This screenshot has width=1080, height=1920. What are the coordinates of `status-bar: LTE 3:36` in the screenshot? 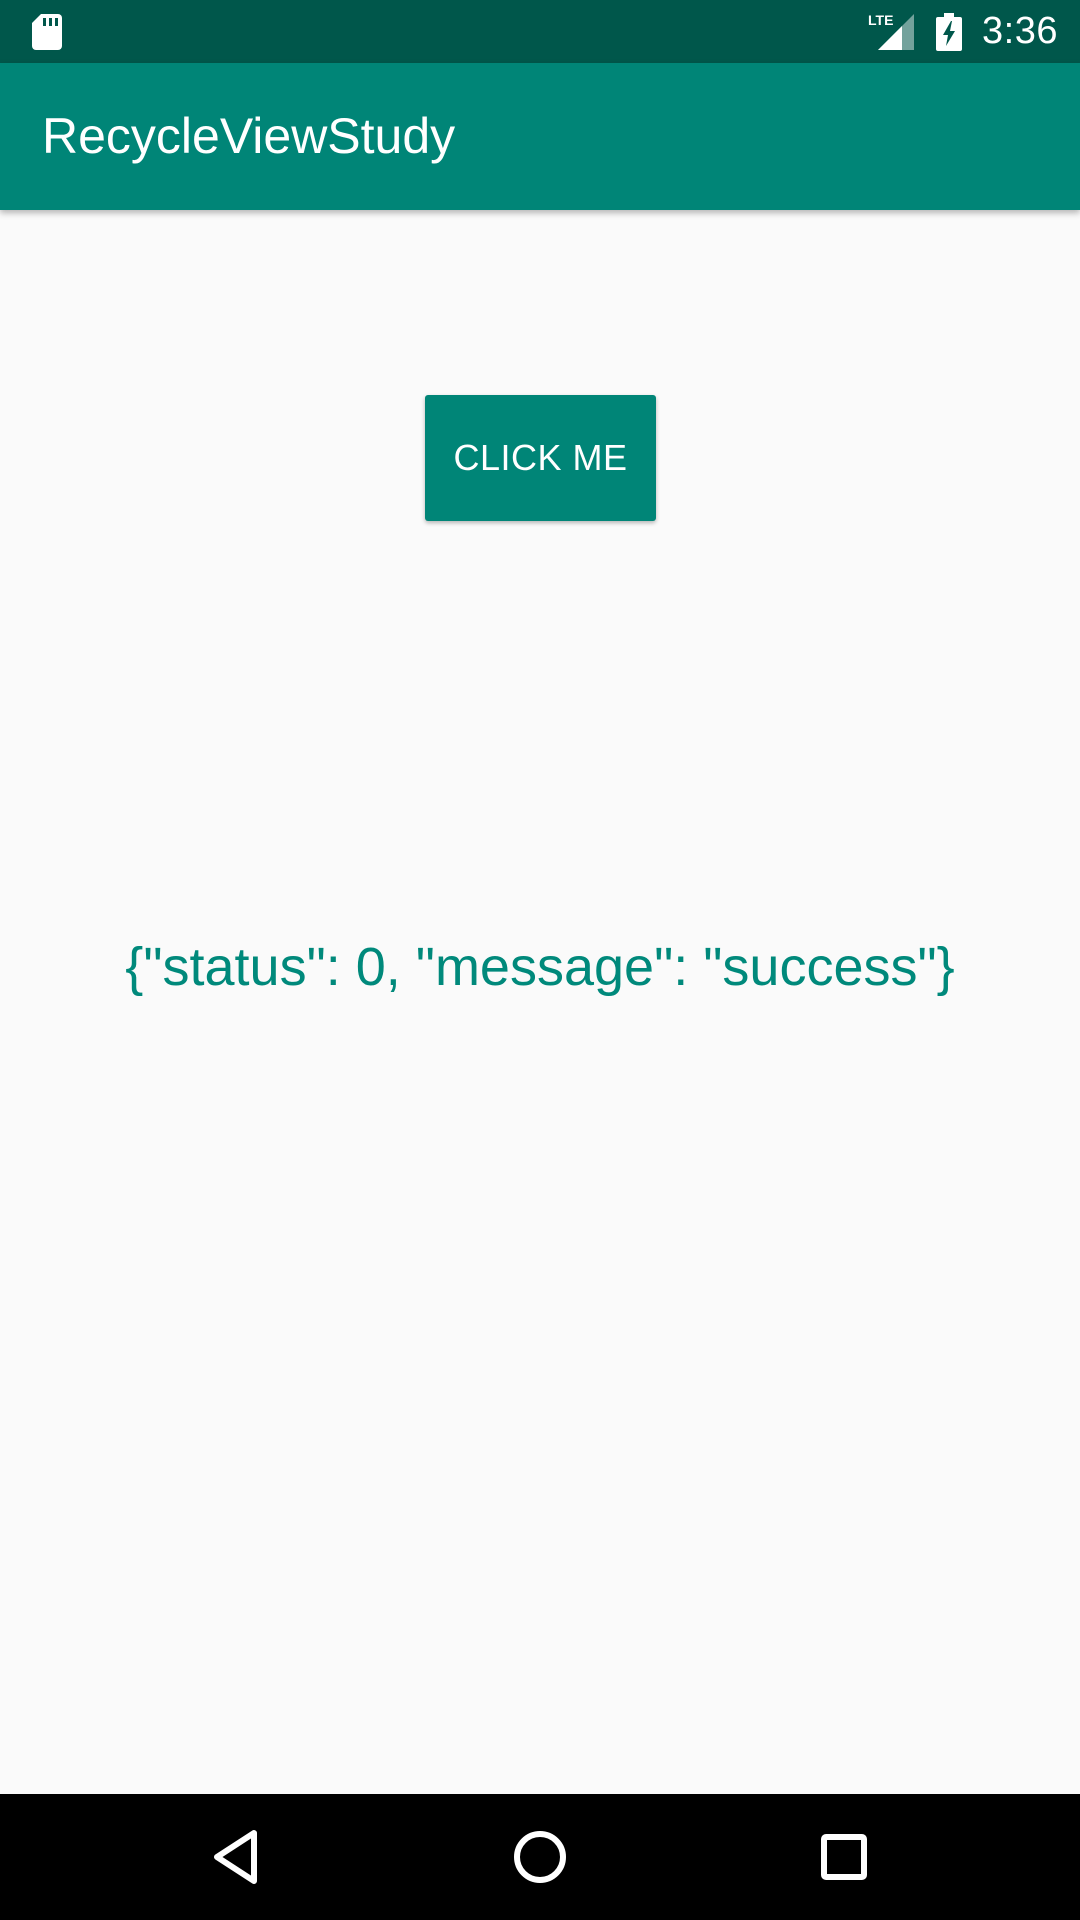 It's located at (540, 31).